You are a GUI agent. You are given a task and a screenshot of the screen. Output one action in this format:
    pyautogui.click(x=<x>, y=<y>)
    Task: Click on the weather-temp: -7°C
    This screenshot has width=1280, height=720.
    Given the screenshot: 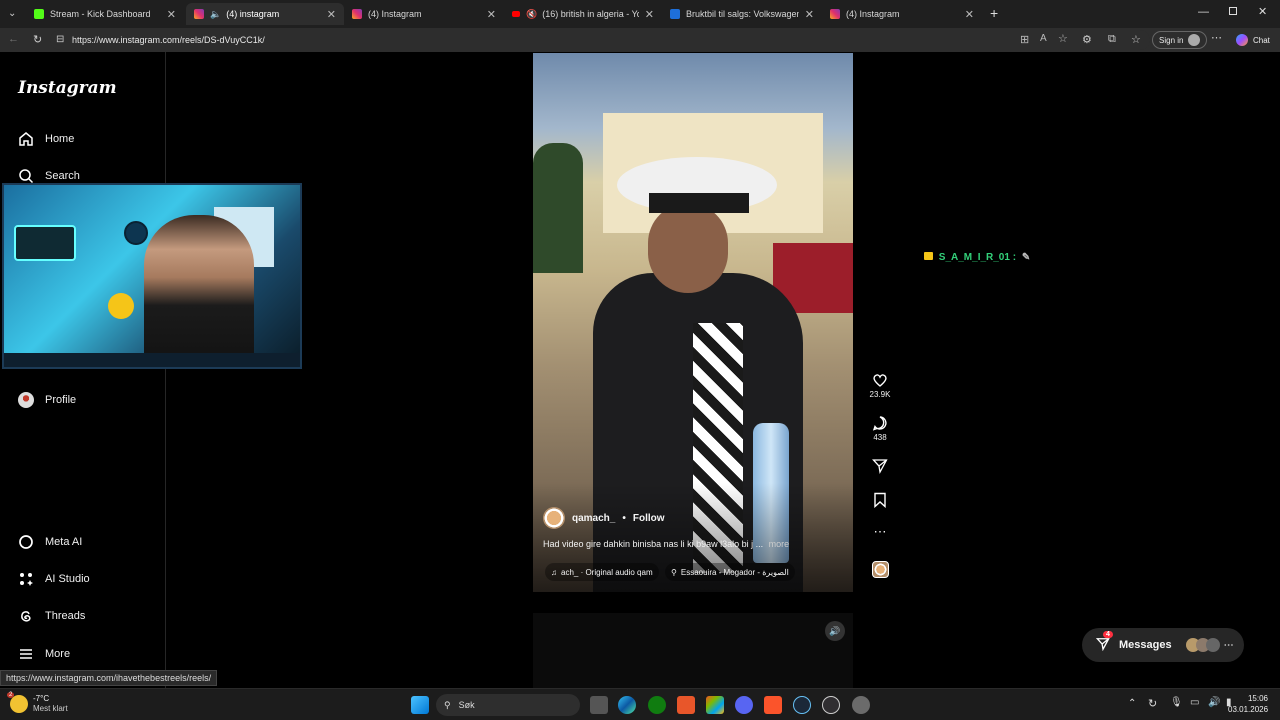 What is the action you would take?
    pyautogui.click(x=41, y=698)
    